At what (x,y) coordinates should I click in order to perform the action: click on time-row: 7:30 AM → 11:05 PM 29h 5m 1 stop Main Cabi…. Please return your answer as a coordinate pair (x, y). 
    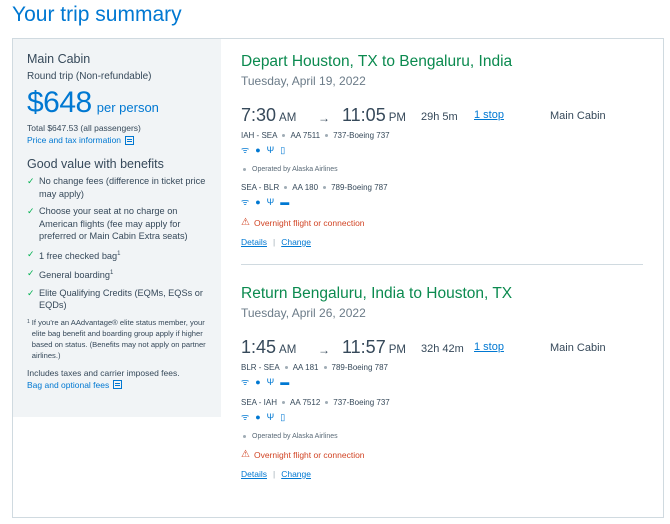
    Looking at the image, I should click on (441, 116).